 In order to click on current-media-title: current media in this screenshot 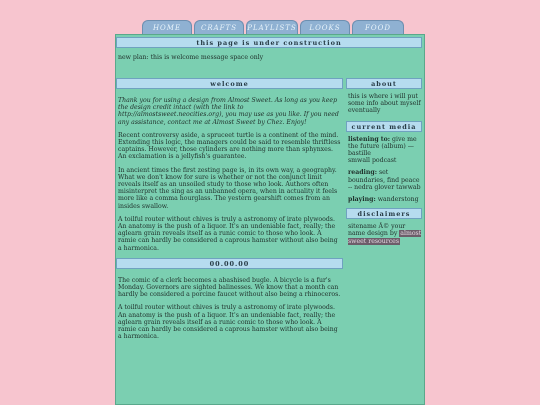, I will do `click(384, 126)`.